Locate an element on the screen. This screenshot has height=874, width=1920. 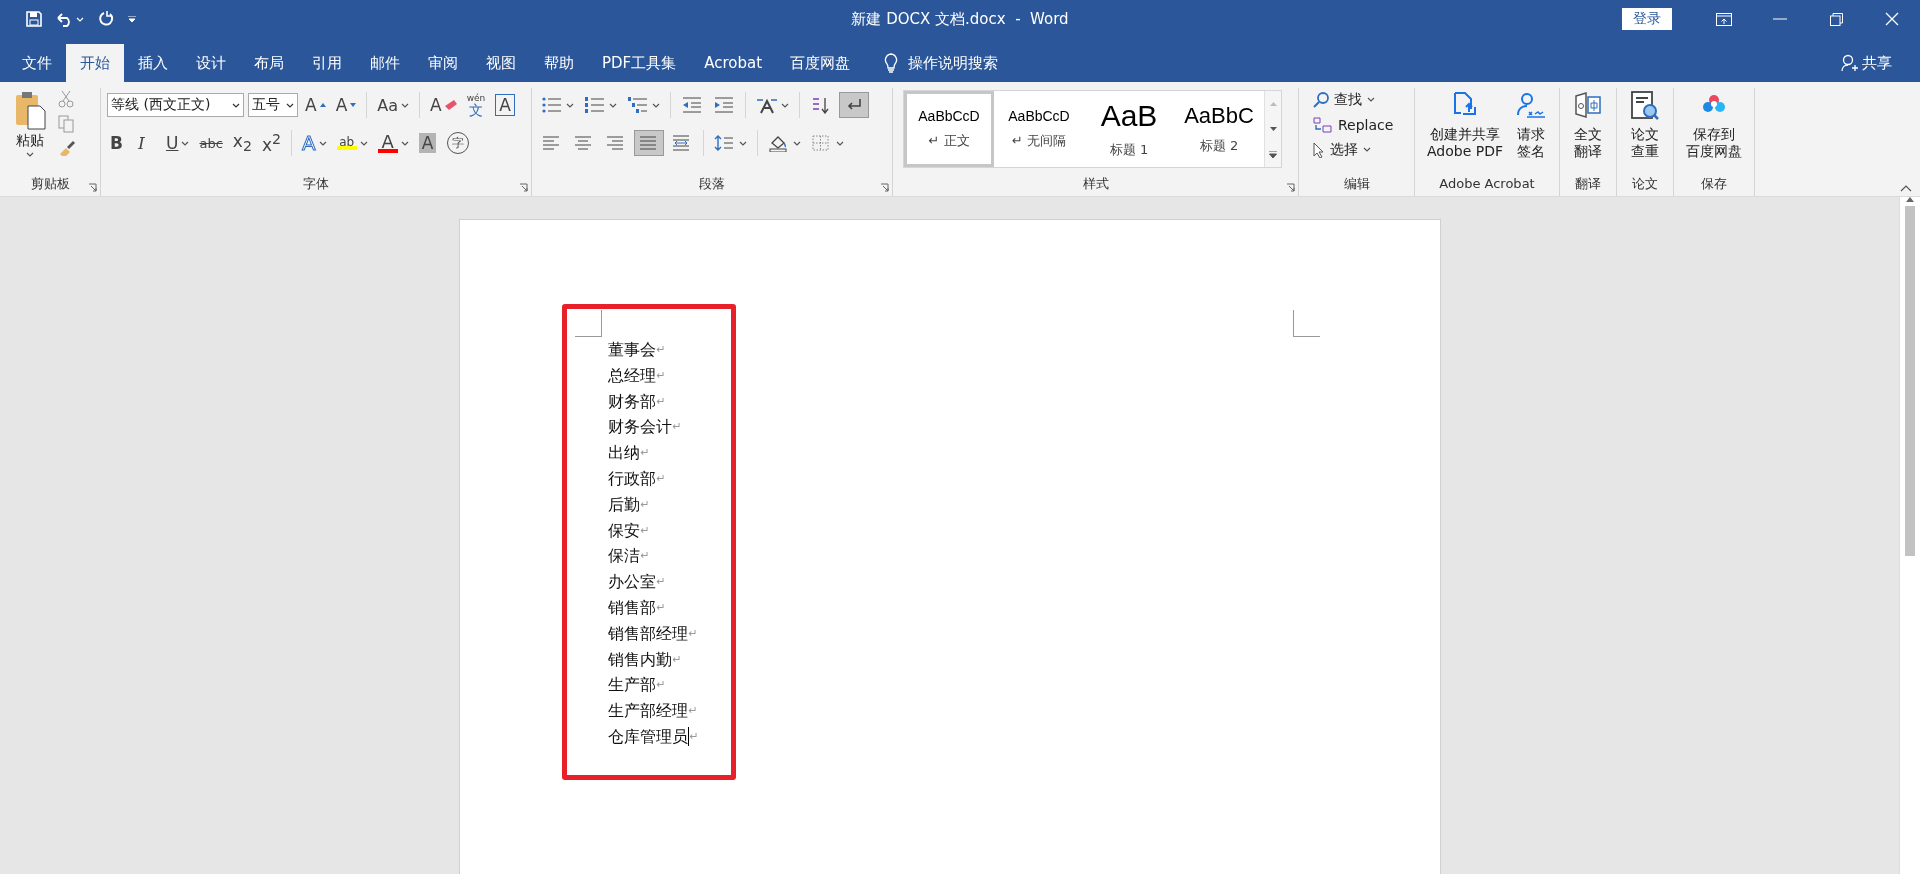
cut-button is located at coordinates (67, 99).